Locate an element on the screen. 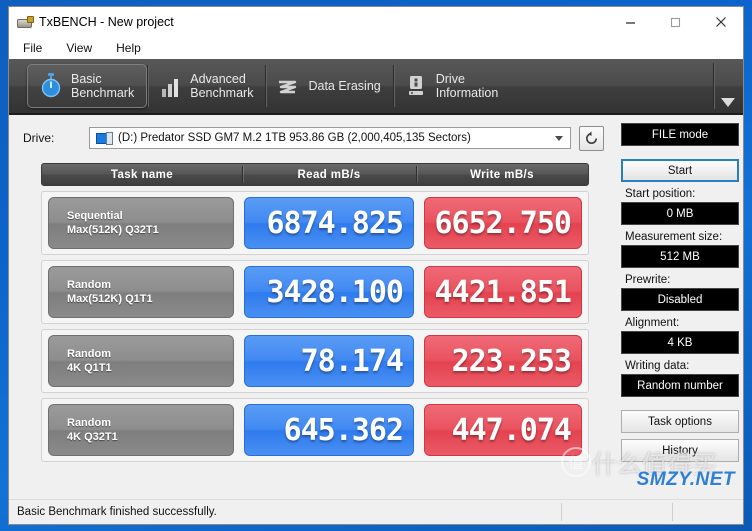 The height and width of the screenshot is (531, 752). refresh-button is located at coordinates (591, 138).